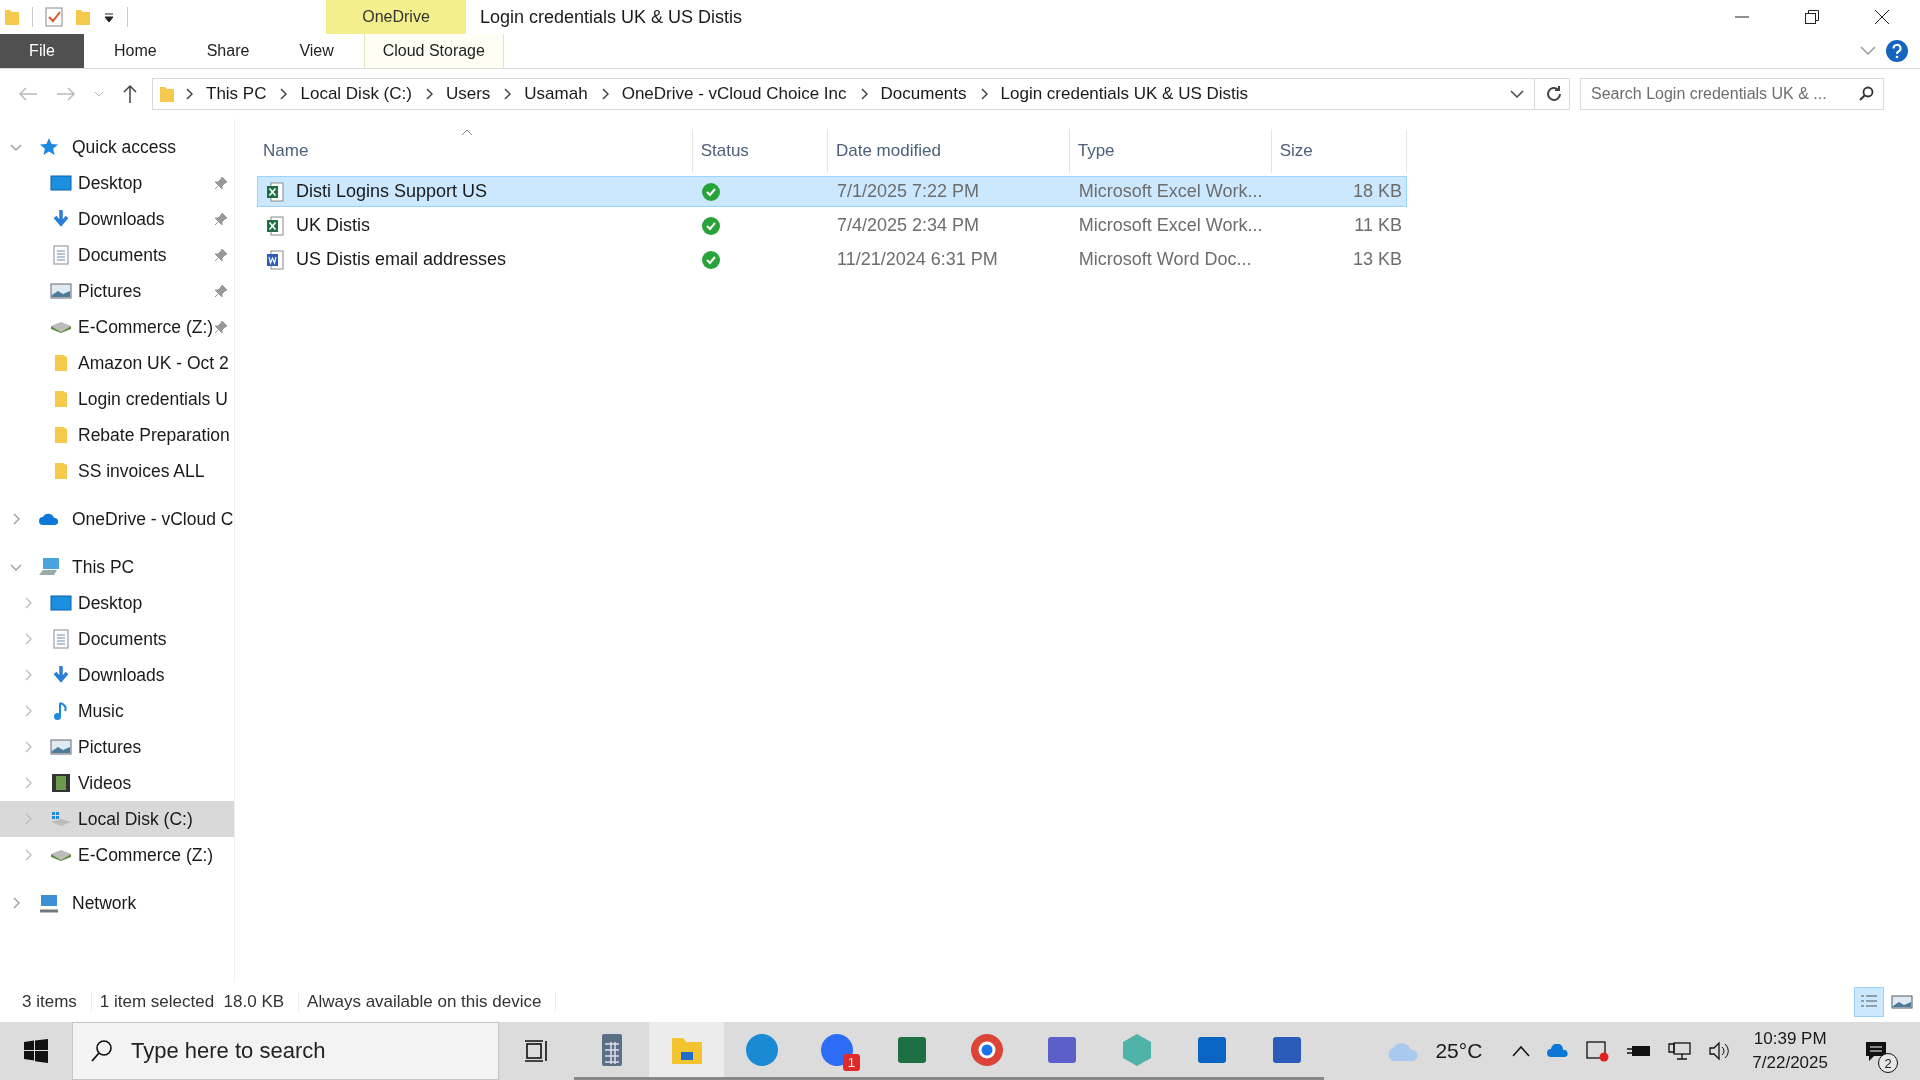 Image resolution: width=1920 pixels, height=1080 pixels. What do you see at coordinates (686, 1051) in the screenshot?
I see `taskbar-app` at bounding box center [686, 1051].